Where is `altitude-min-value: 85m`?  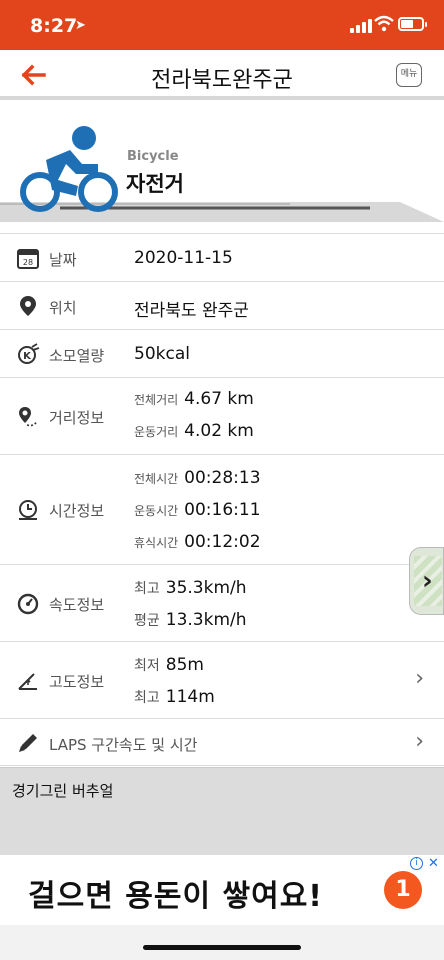
altitude-min-value: 85m is located at coordinates (184, 665).